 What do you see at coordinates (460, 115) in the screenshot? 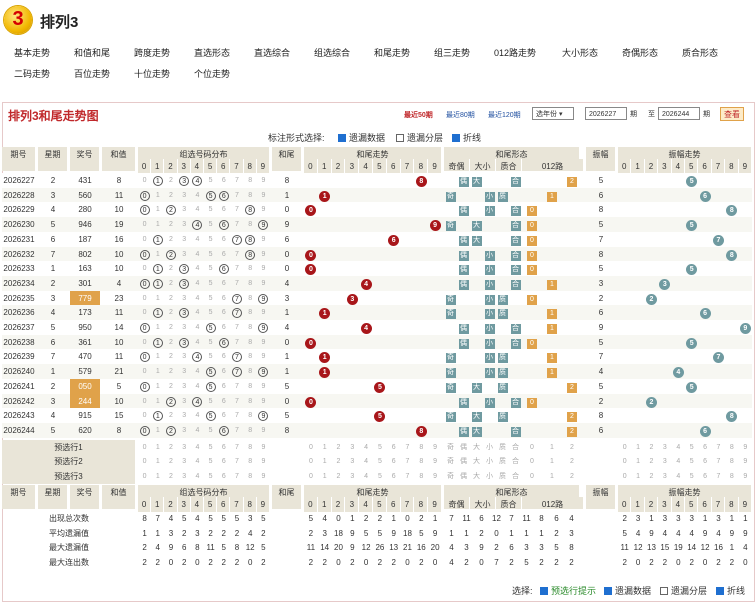
I see `recent-80-link: 最近80期` at bounding box center [460, 115].